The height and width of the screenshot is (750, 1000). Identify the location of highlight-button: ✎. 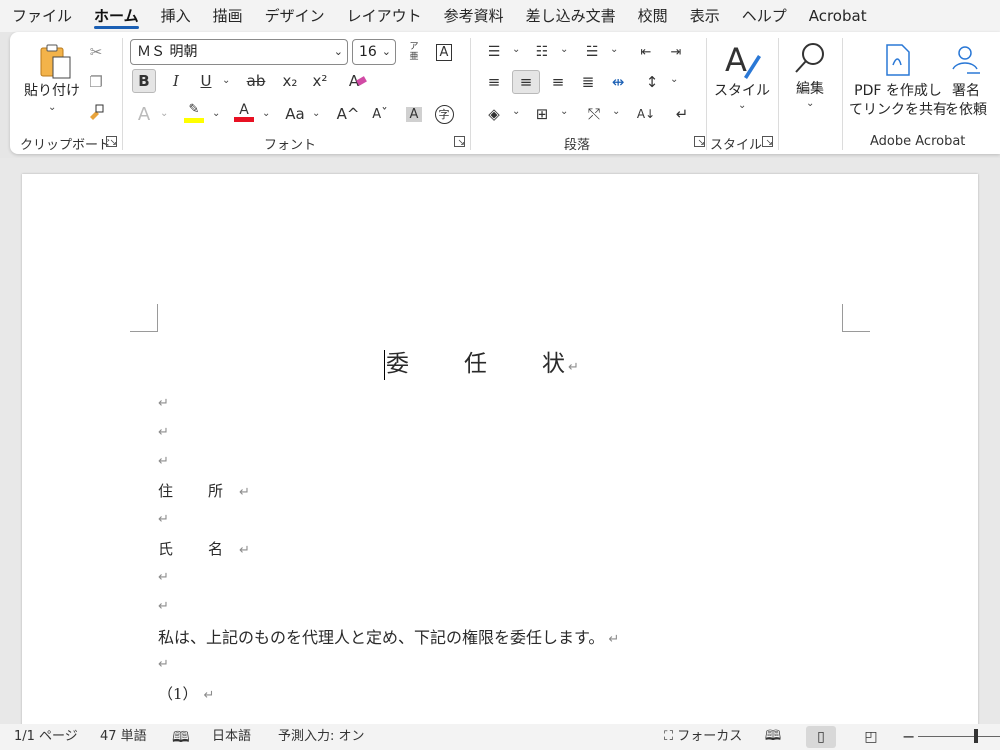
(194, 112).